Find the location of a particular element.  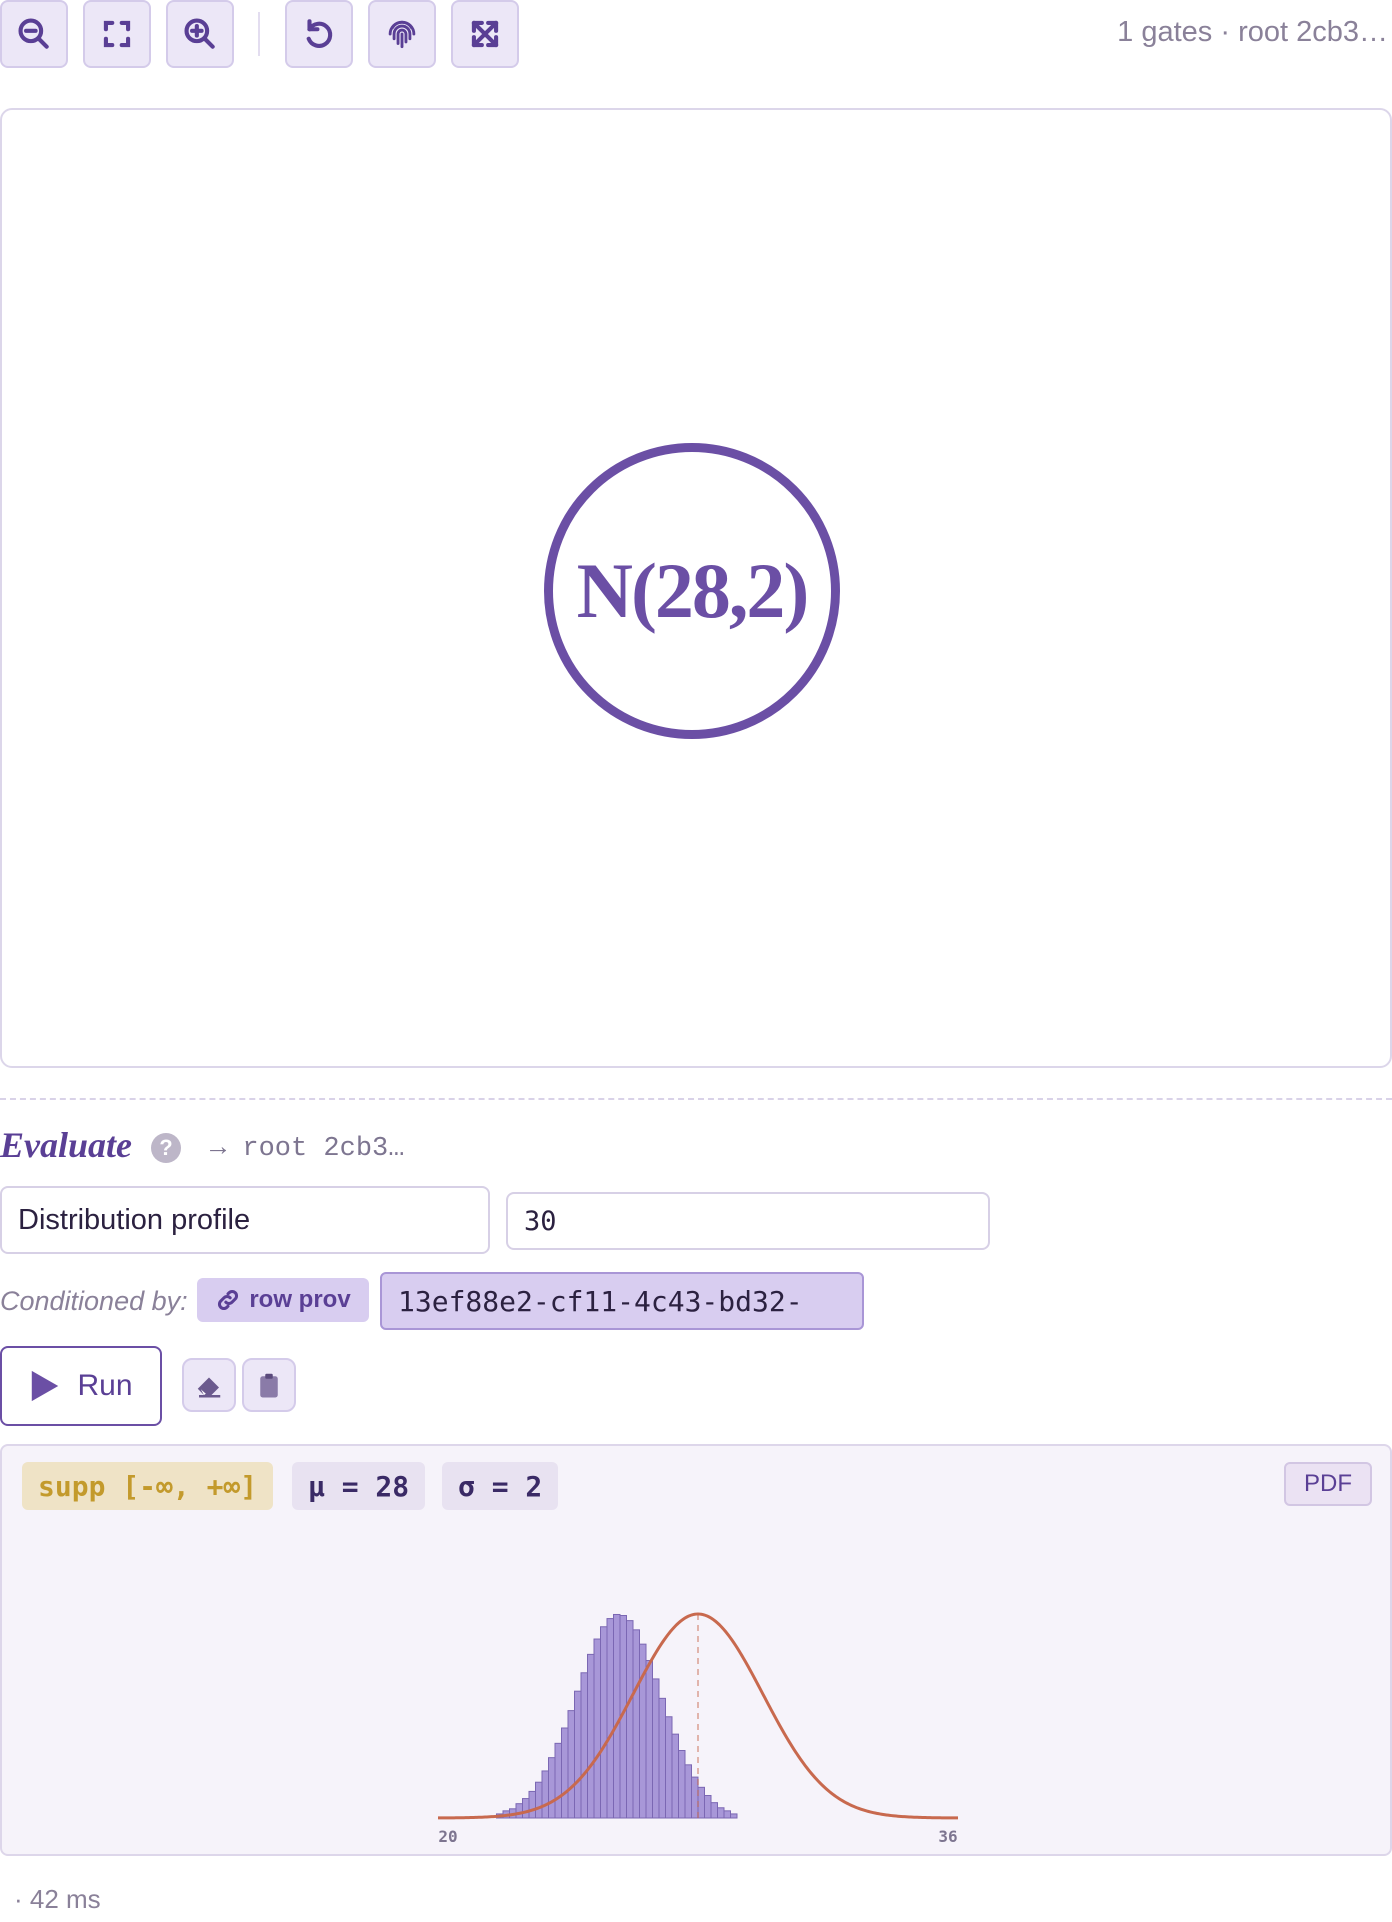

x-tick-label: 20 is located at coordinates (447, 1836).